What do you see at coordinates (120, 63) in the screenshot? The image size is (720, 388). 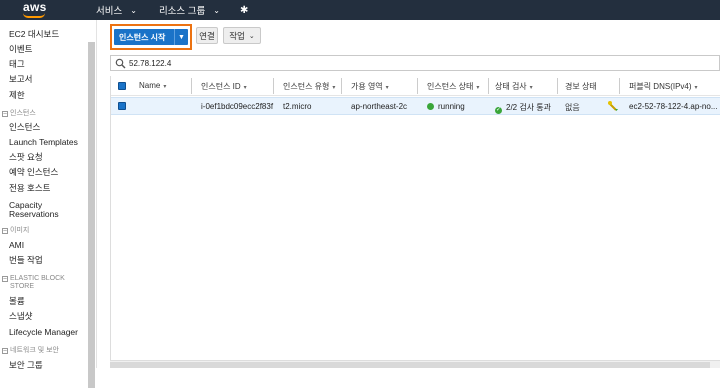 I see `search-icon` at bounding box center [120, 63].